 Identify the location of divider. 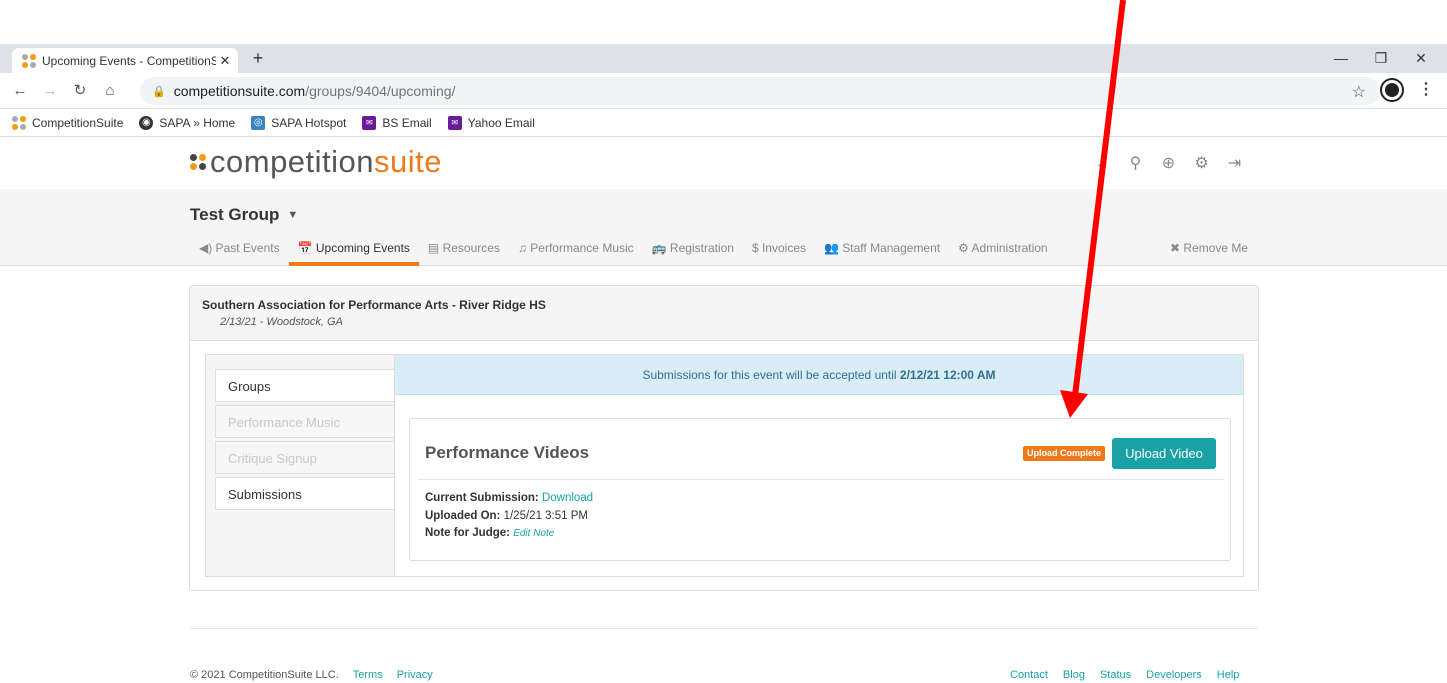
(821, 479).